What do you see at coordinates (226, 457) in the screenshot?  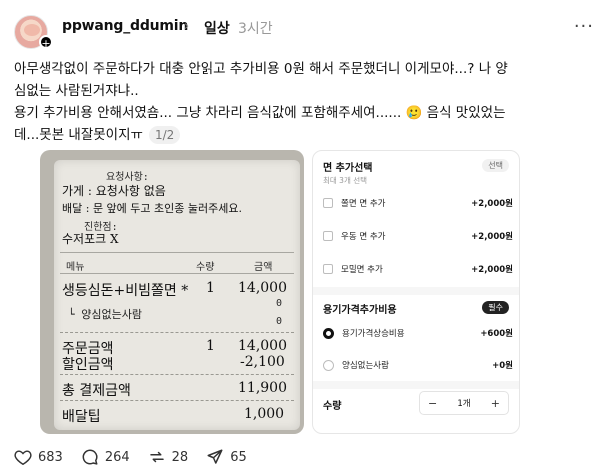 I see `share-button: 65` at bounding box center [226, 457].